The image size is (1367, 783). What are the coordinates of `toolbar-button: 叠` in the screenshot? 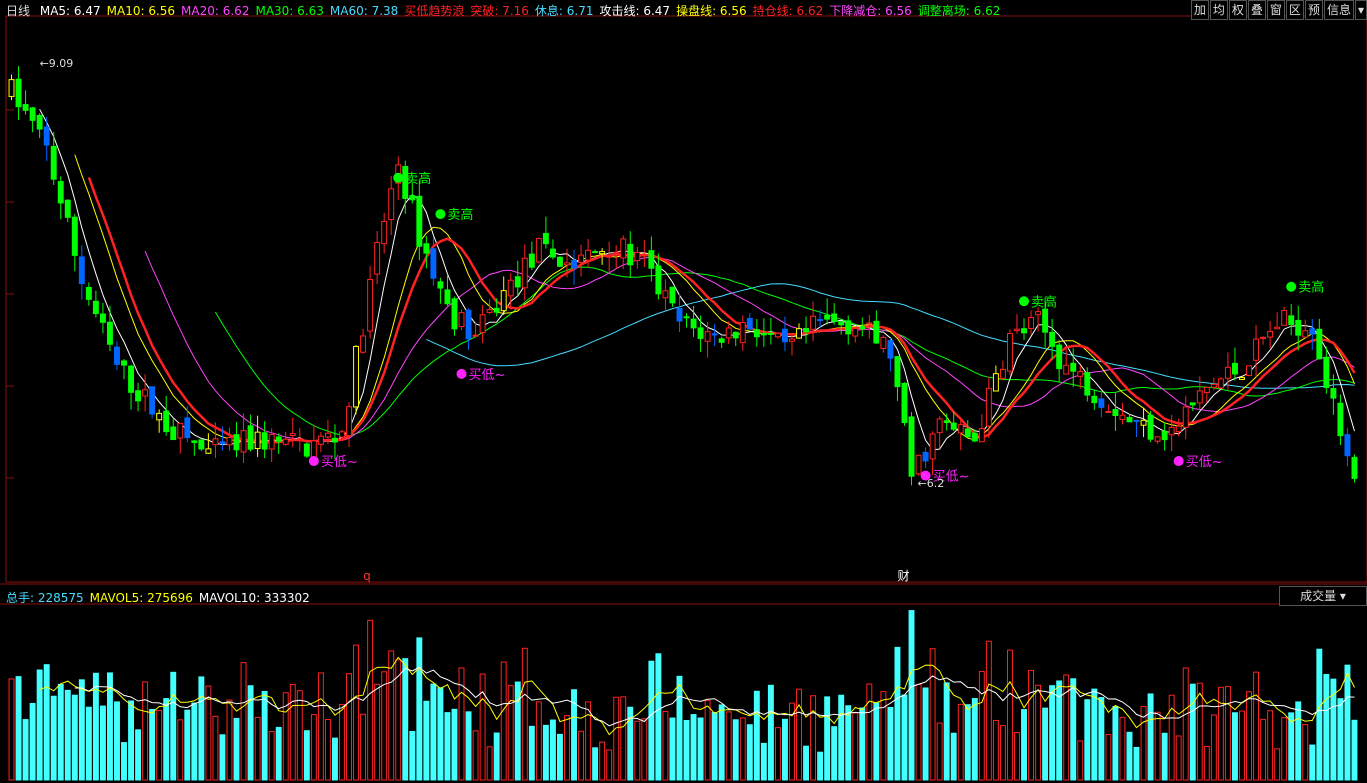 It's located at (1256, 10).